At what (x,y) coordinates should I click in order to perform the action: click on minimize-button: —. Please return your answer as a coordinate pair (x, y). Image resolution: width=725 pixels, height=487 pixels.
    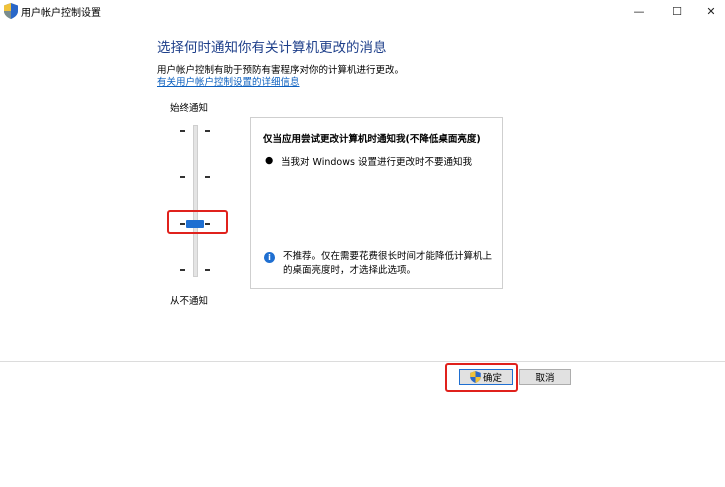
    Looking at the image, I should click on (639, 11).